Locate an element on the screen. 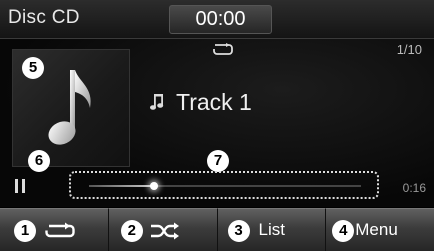 The height and width of the screenshot is (251, 434). shuffle-icon is located at coordinates (164, 231).